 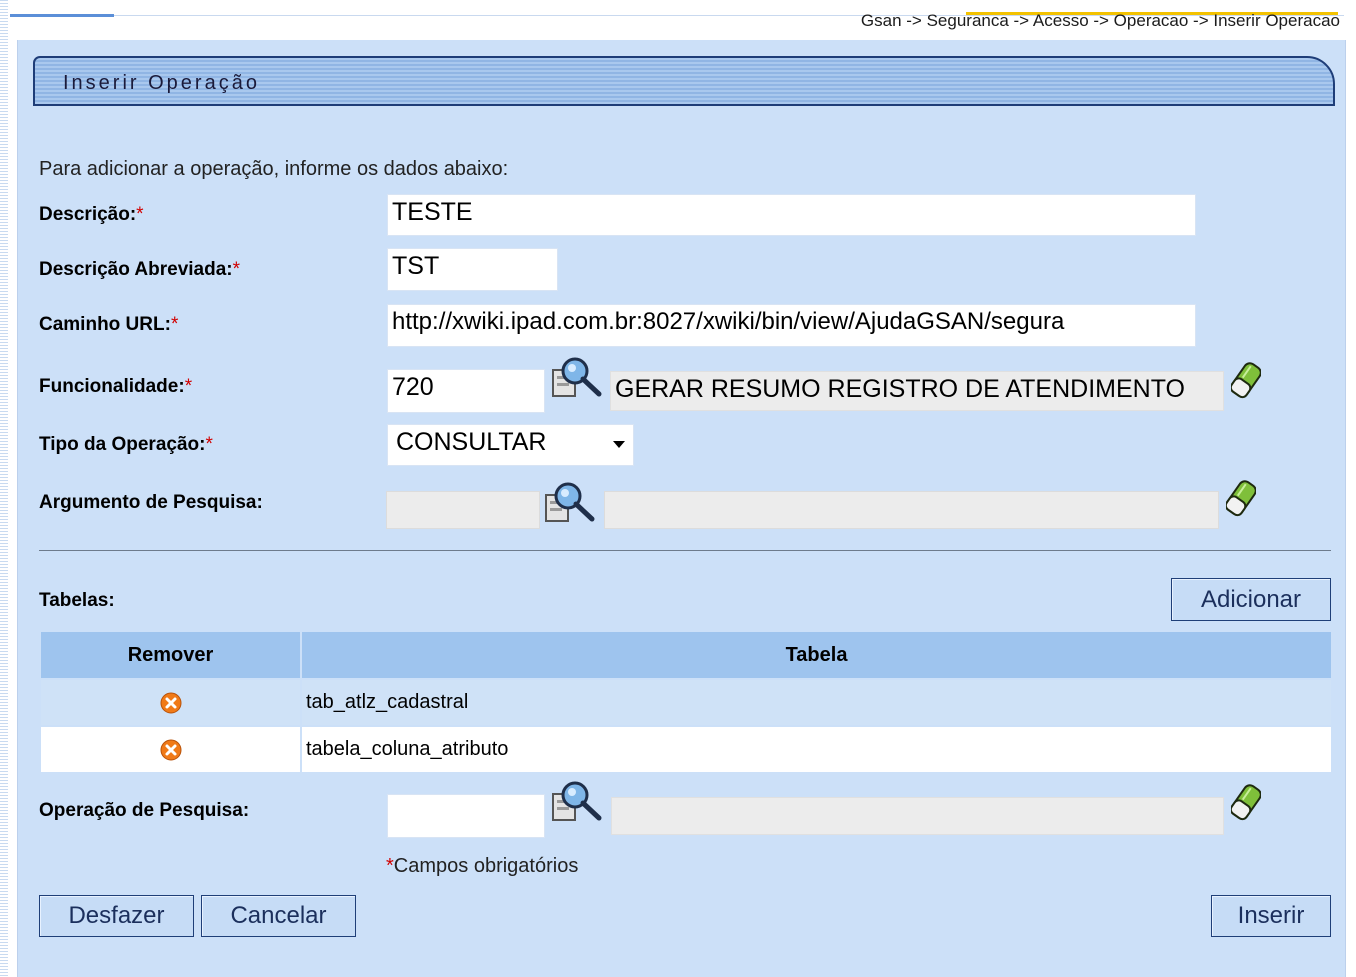 What do you see at coordinates (571, 503) in the screenshot?
I see `argumento-pesquisa-search-icon` at bounding box center [571, 503].